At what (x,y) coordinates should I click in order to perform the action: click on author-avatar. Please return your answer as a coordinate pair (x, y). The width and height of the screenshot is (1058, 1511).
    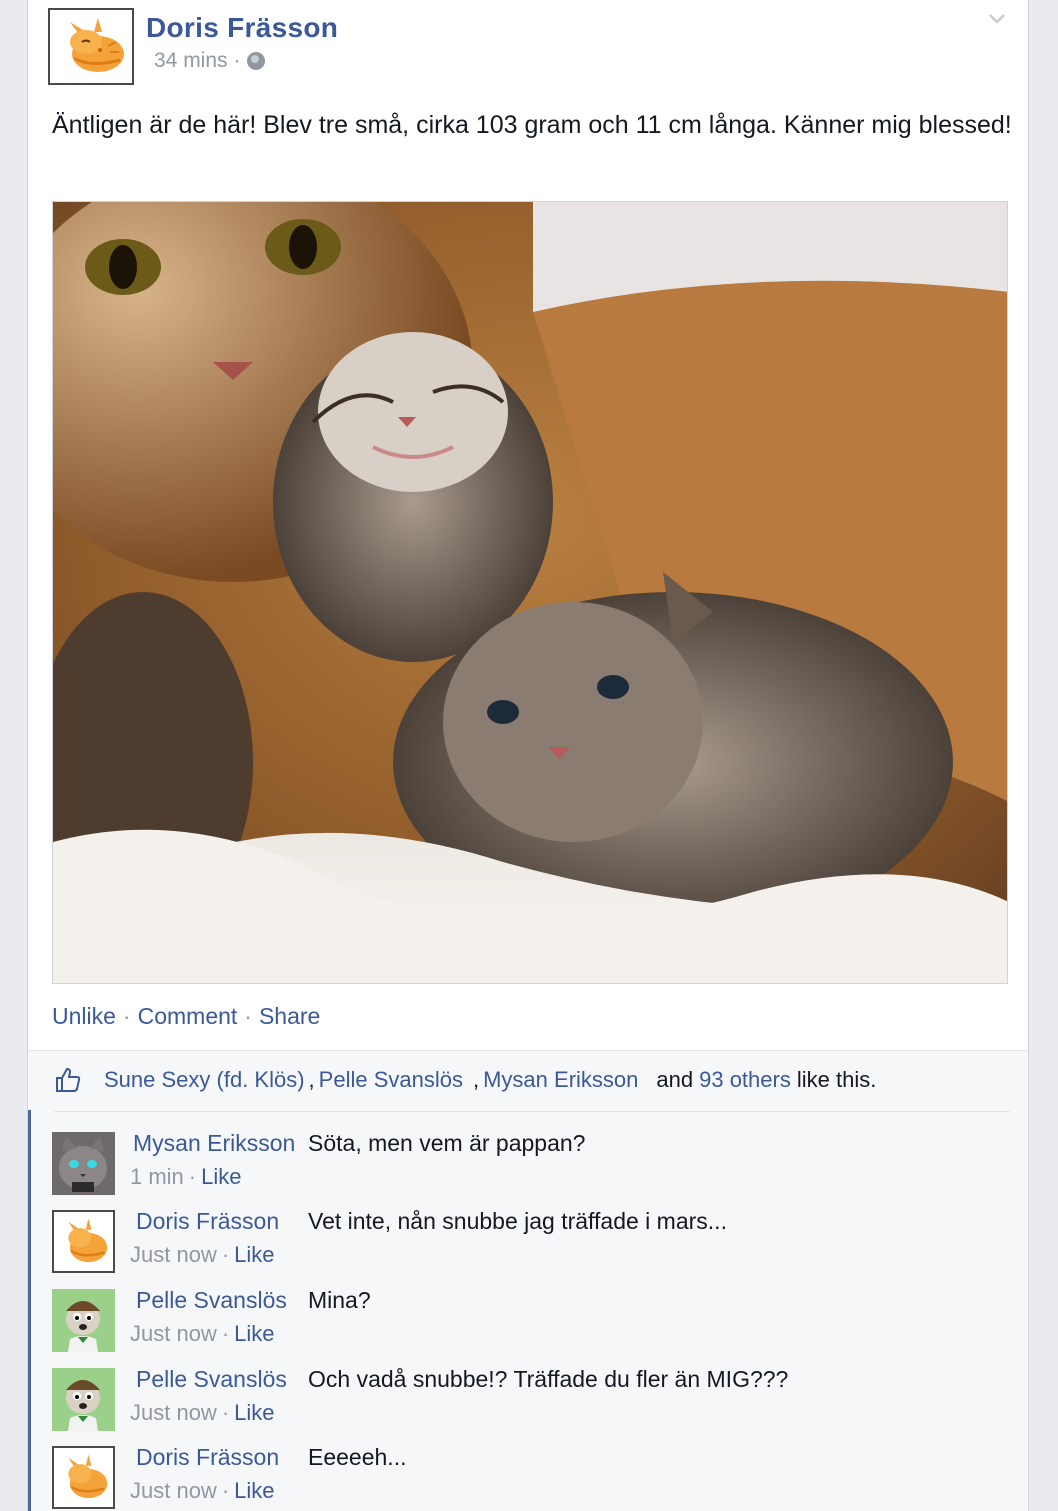
    Looking at the image, I should click on (91, 46).